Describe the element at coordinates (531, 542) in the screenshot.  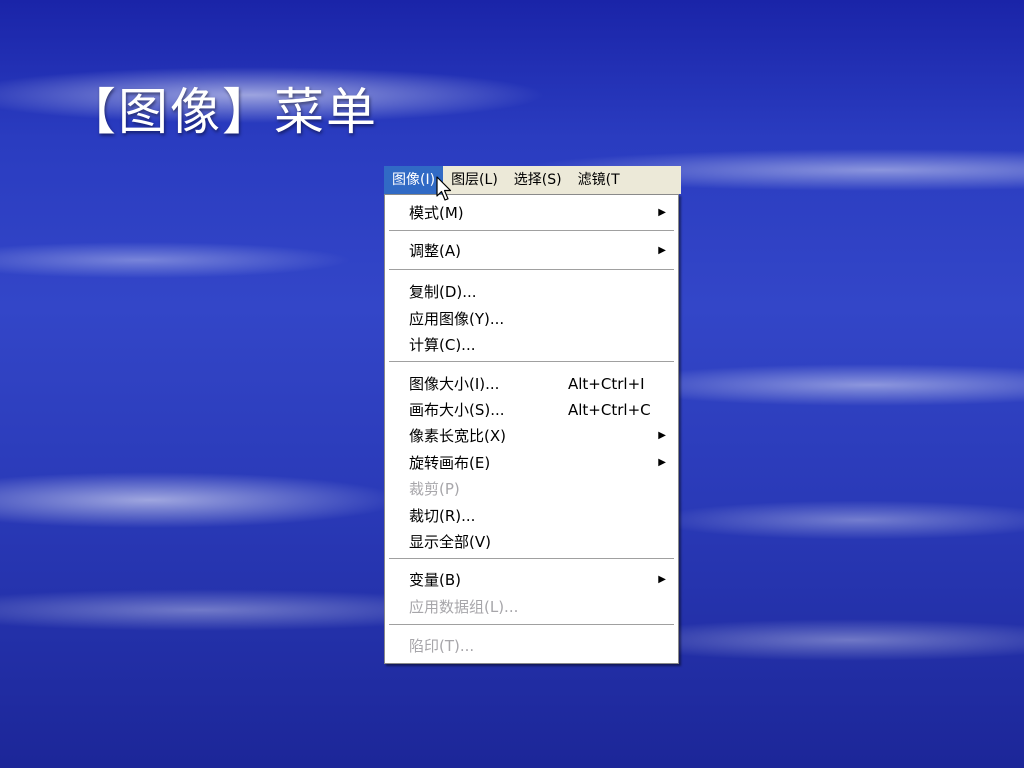
I see `menu-item-reveal-all: 显示全部(V)` at that location.